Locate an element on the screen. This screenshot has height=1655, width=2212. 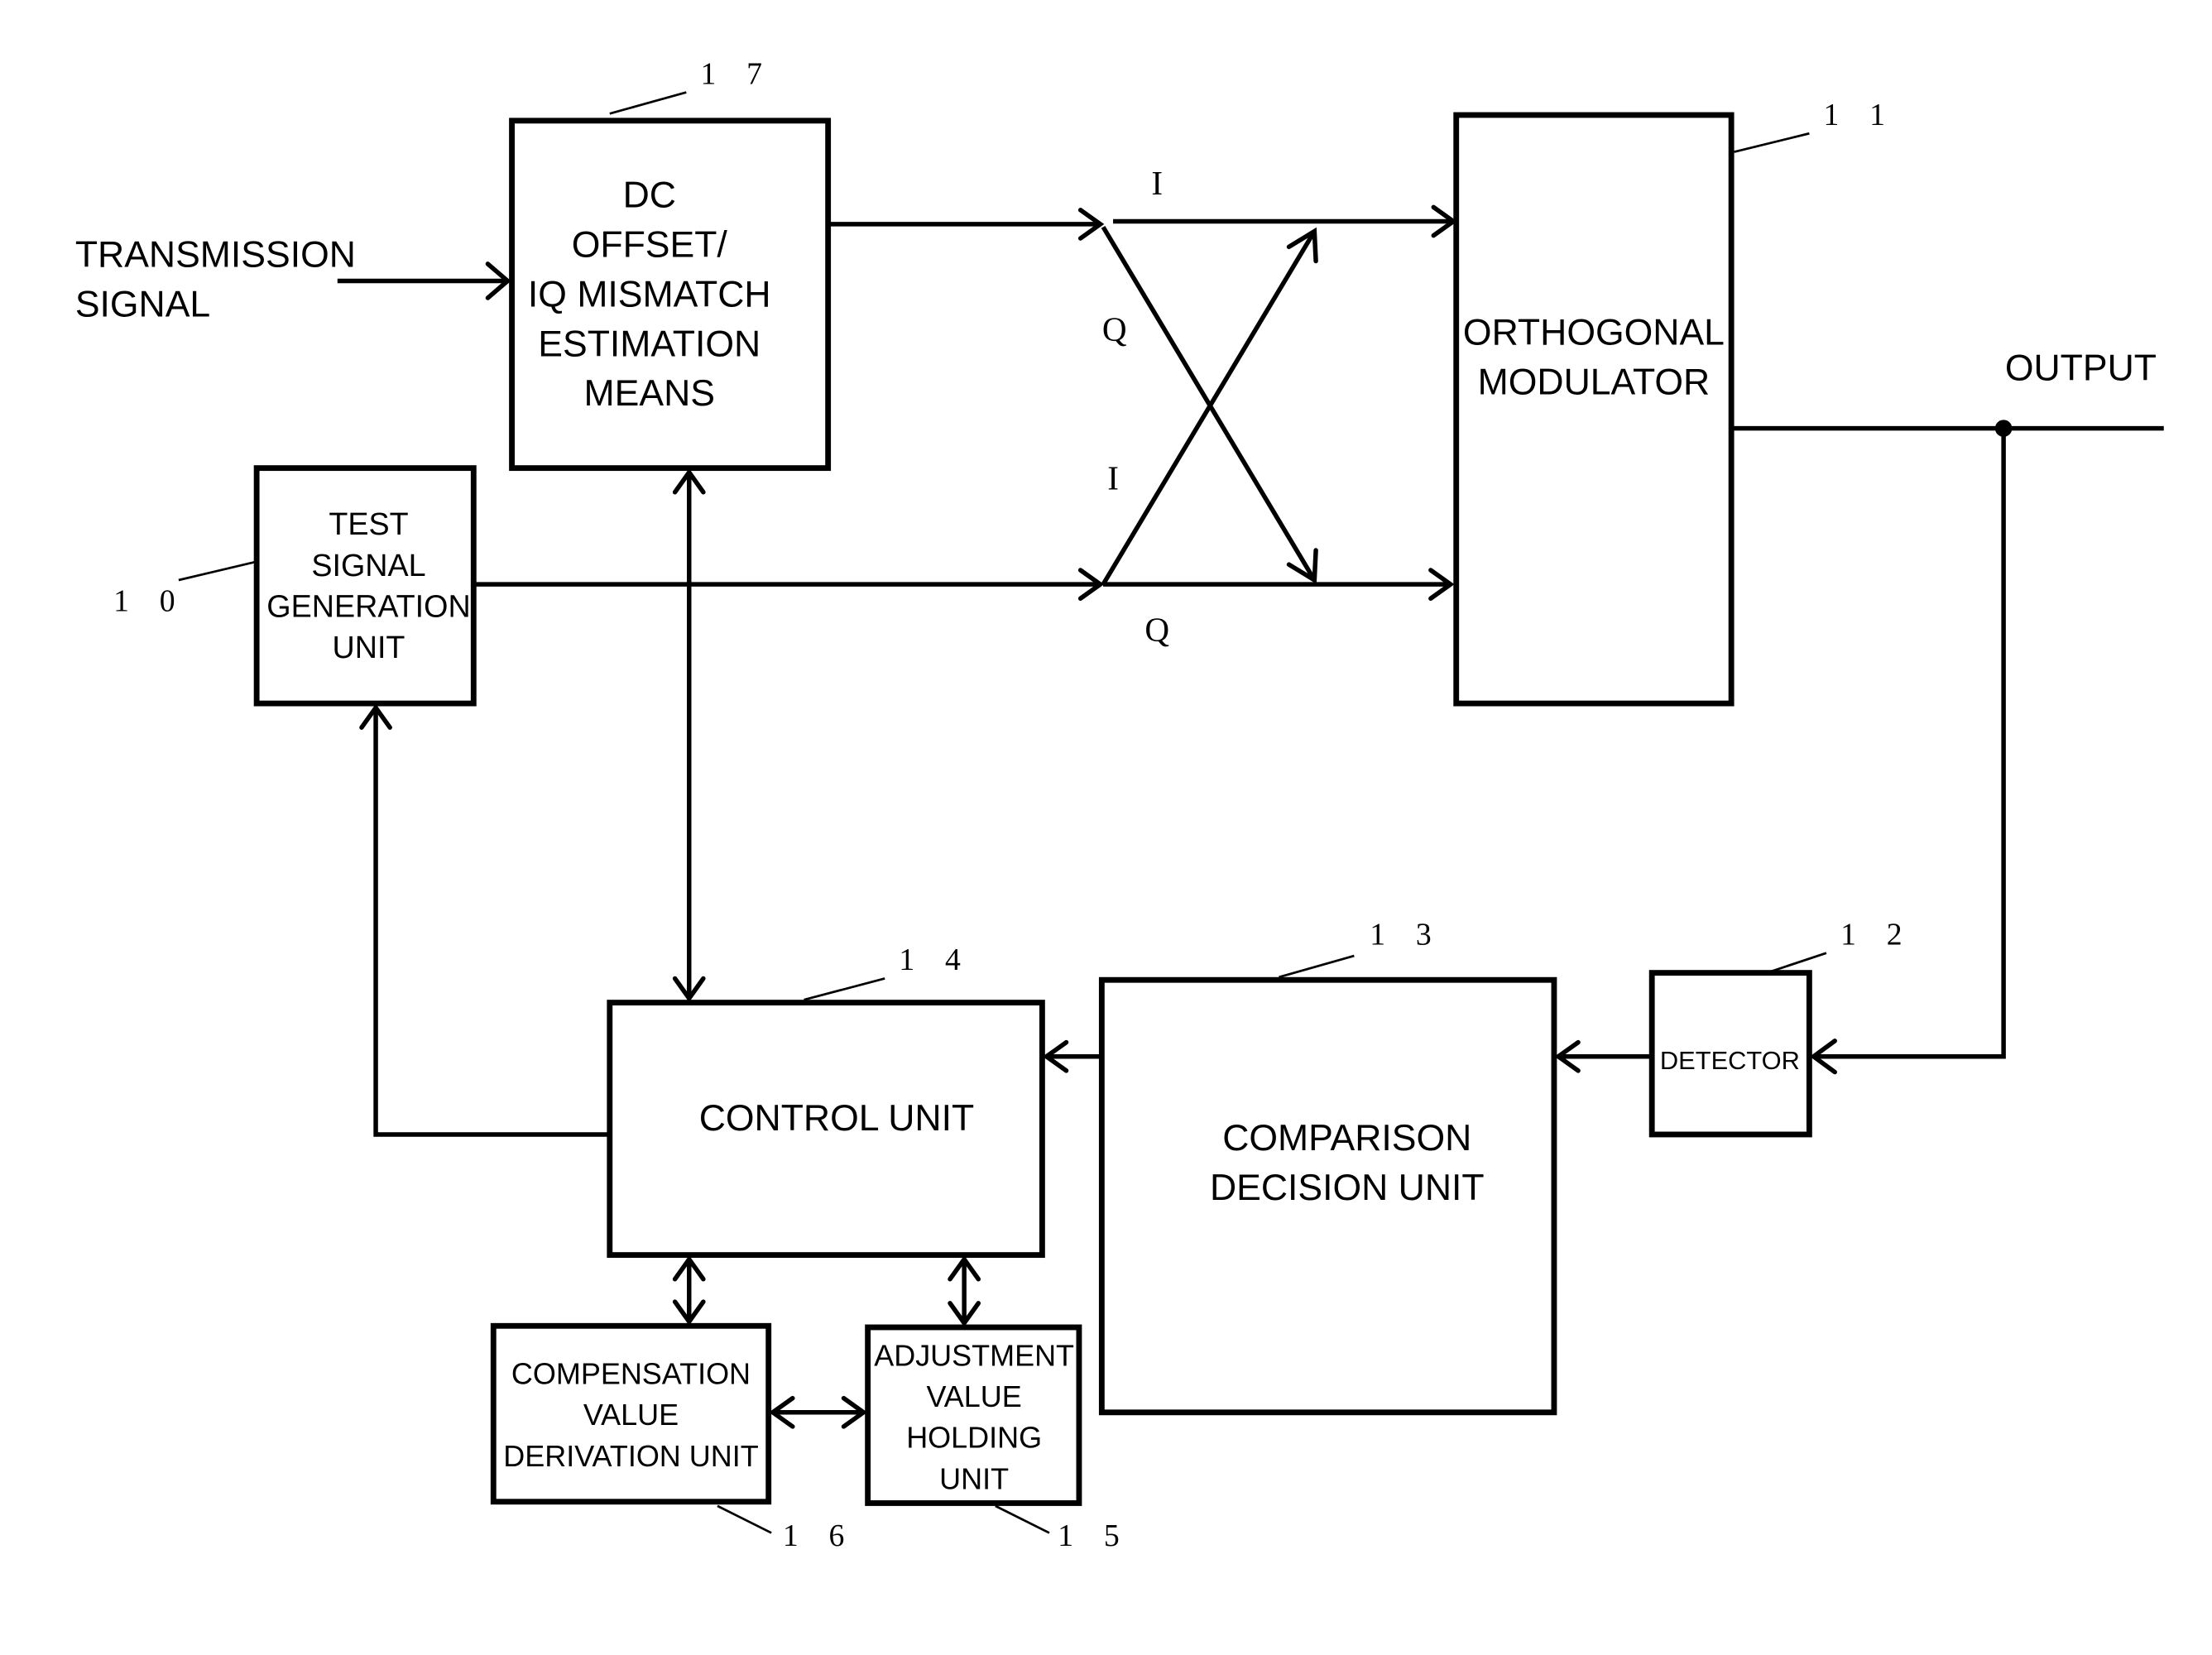
ref-10-label: 1 0 is located at coordinates (149, 601).